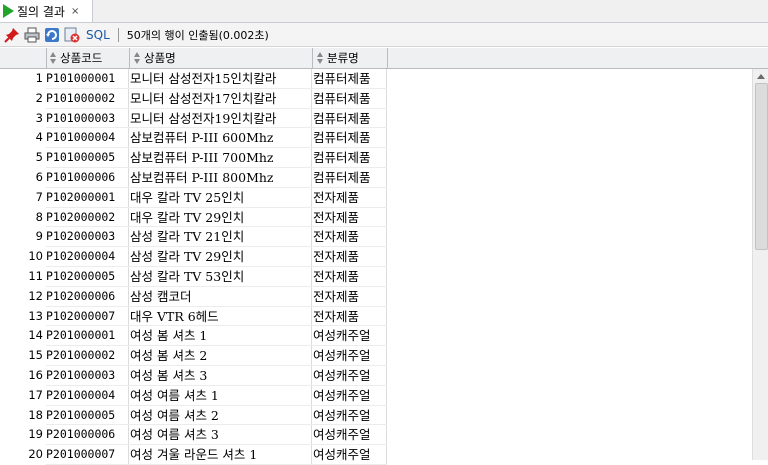  I want to click on table-row: 14 P201000001 여성 봄 셔츠 1 여성캐주얼, so click(376, 336).